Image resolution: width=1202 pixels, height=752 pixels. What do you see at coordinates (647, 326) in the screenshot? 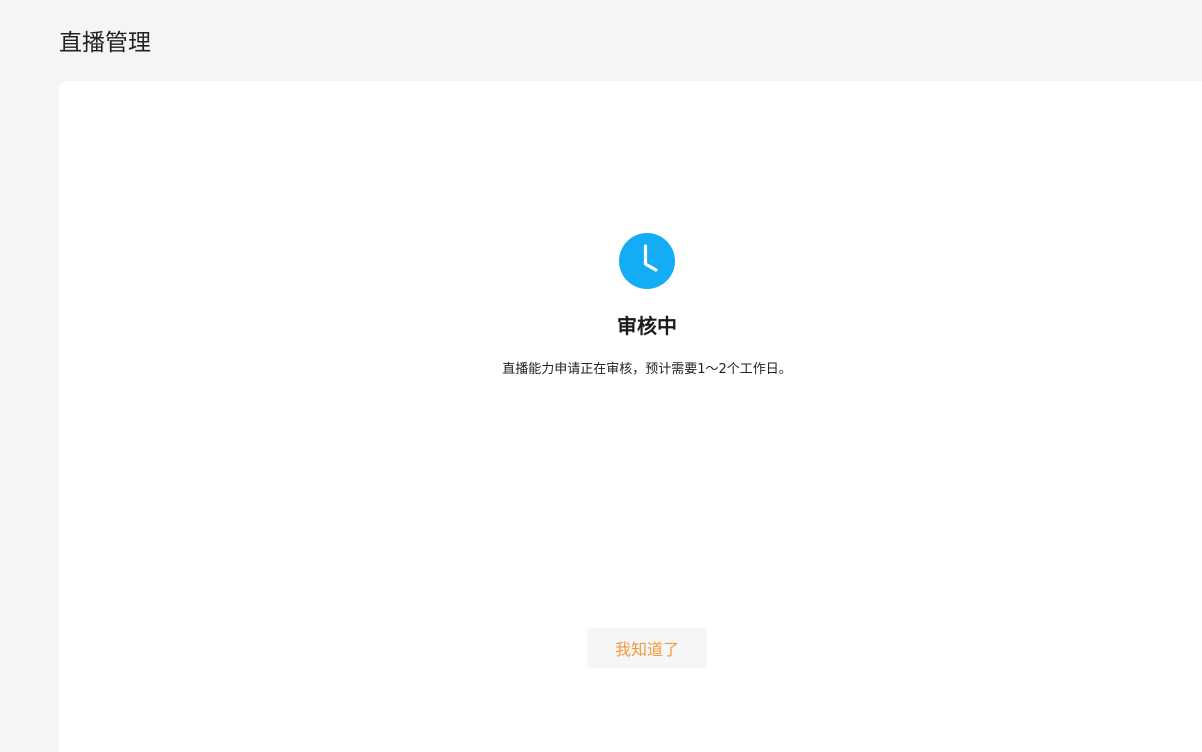
I see `status-title: 审核中` at bounding box center [647, 326].